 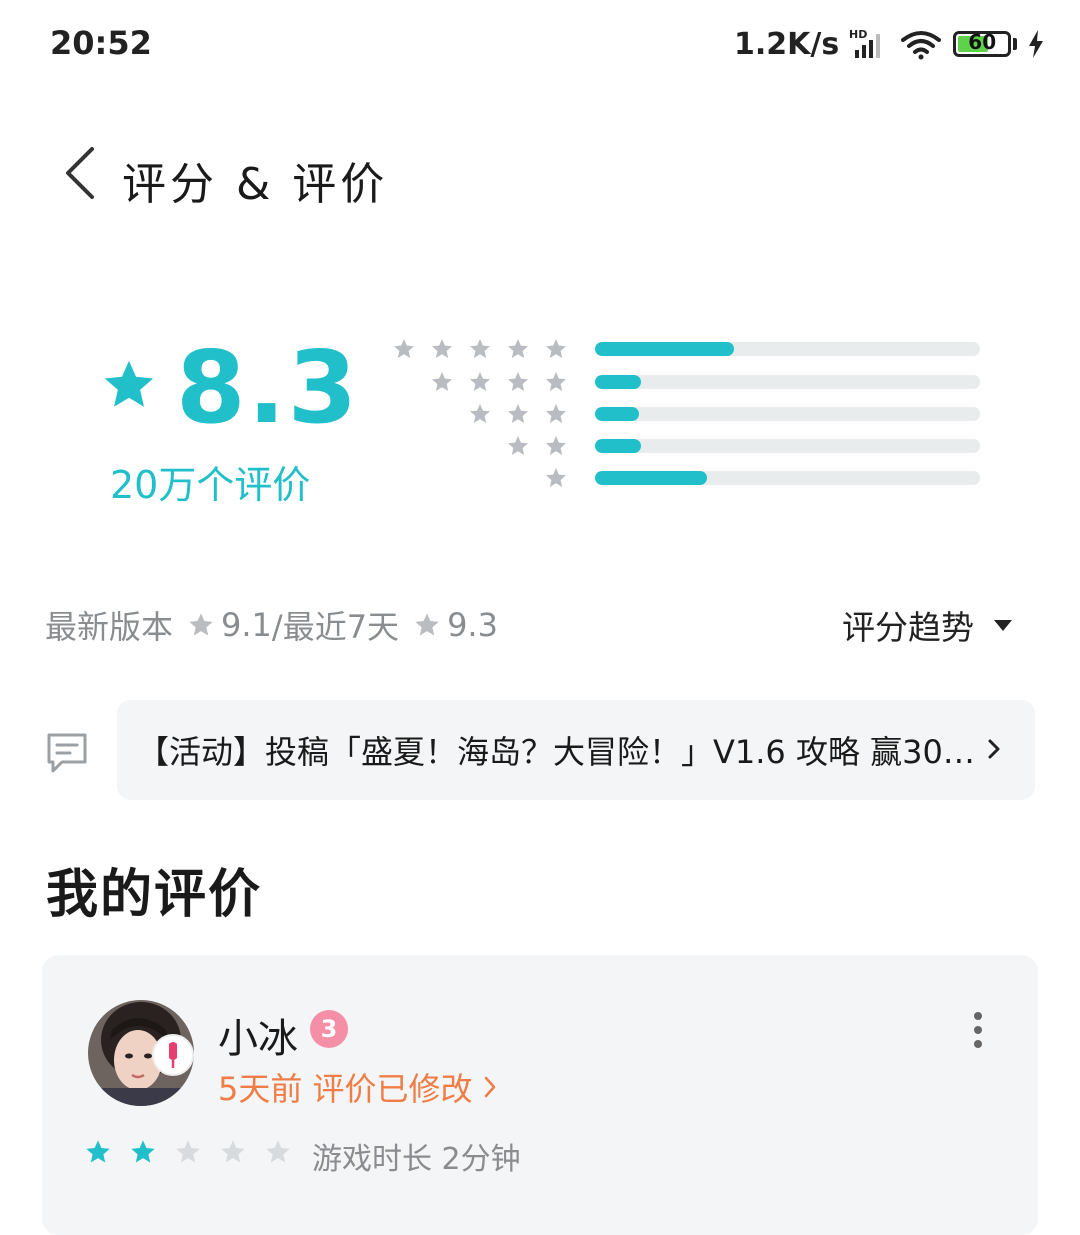 I want to click on avatar-badge-icon, so click(x=173, y=1055).